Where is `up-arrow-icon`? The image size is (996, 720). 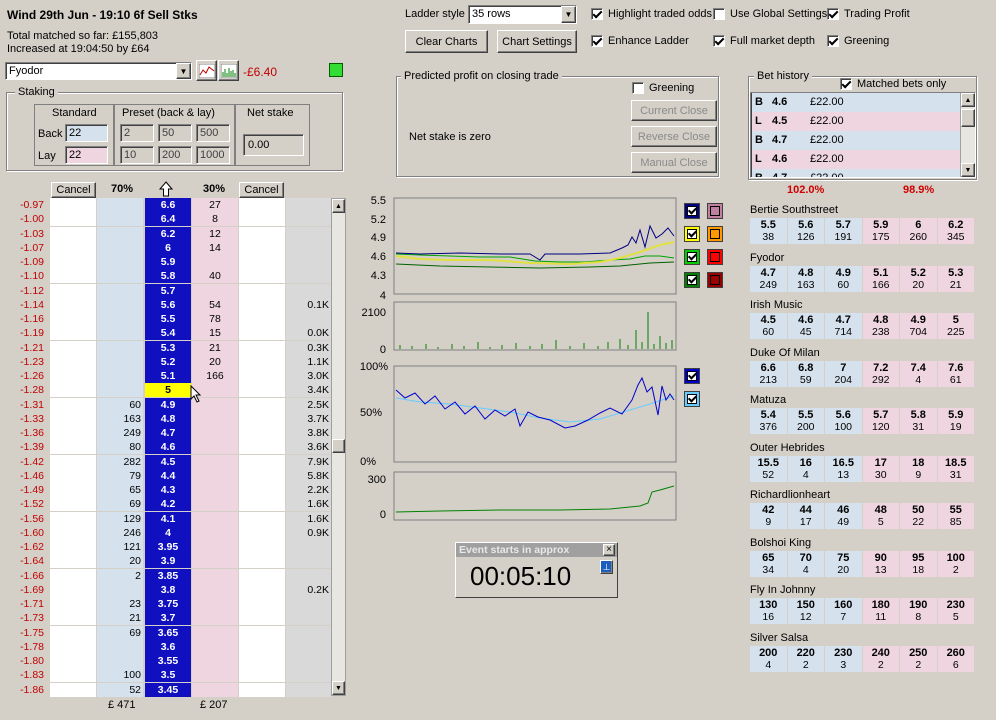
up-arrow-icon is located at coordinates (166, 189).